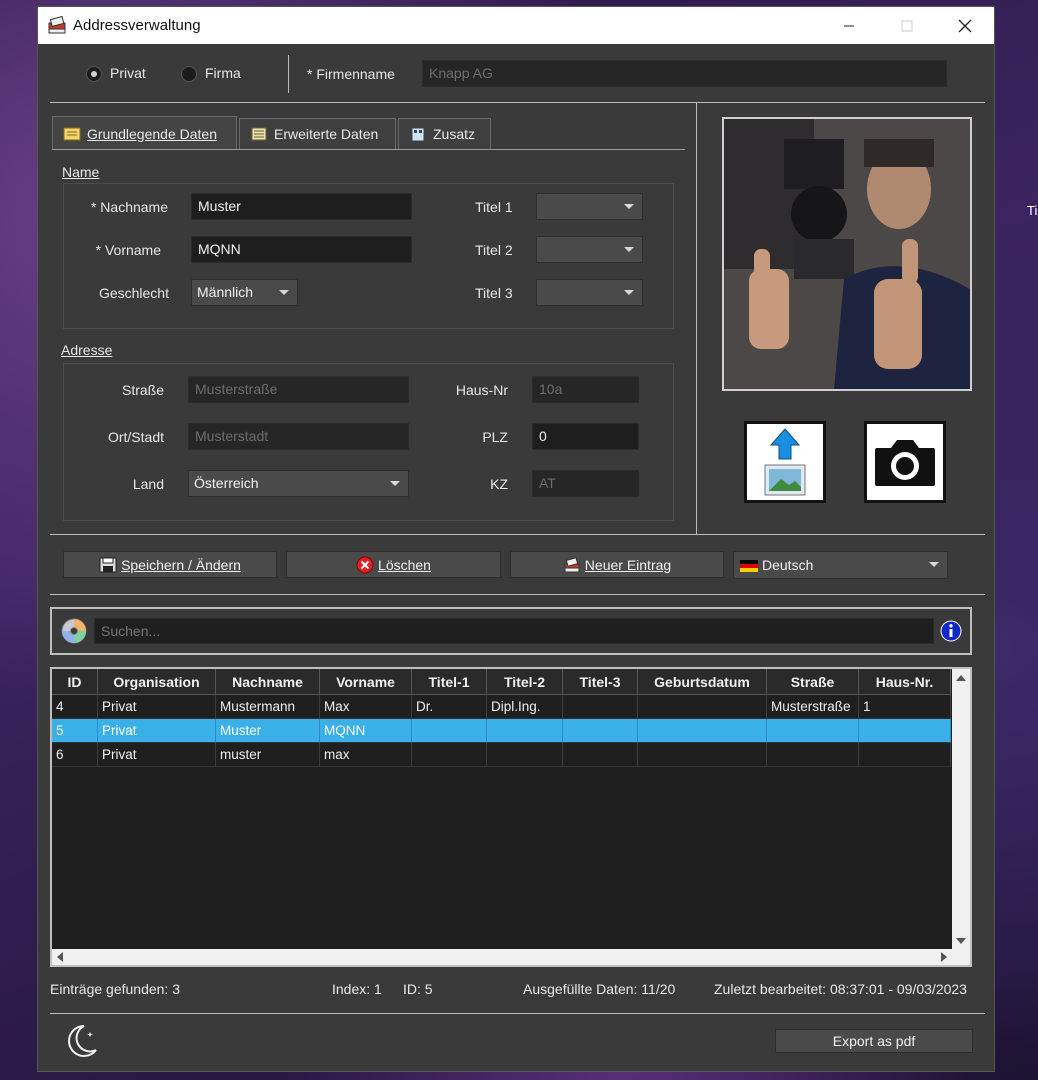  What do you see at coordinates (503, 957) in the screenshot?
I see `horizontal-scrollbar` at bounding box center [503, 957].